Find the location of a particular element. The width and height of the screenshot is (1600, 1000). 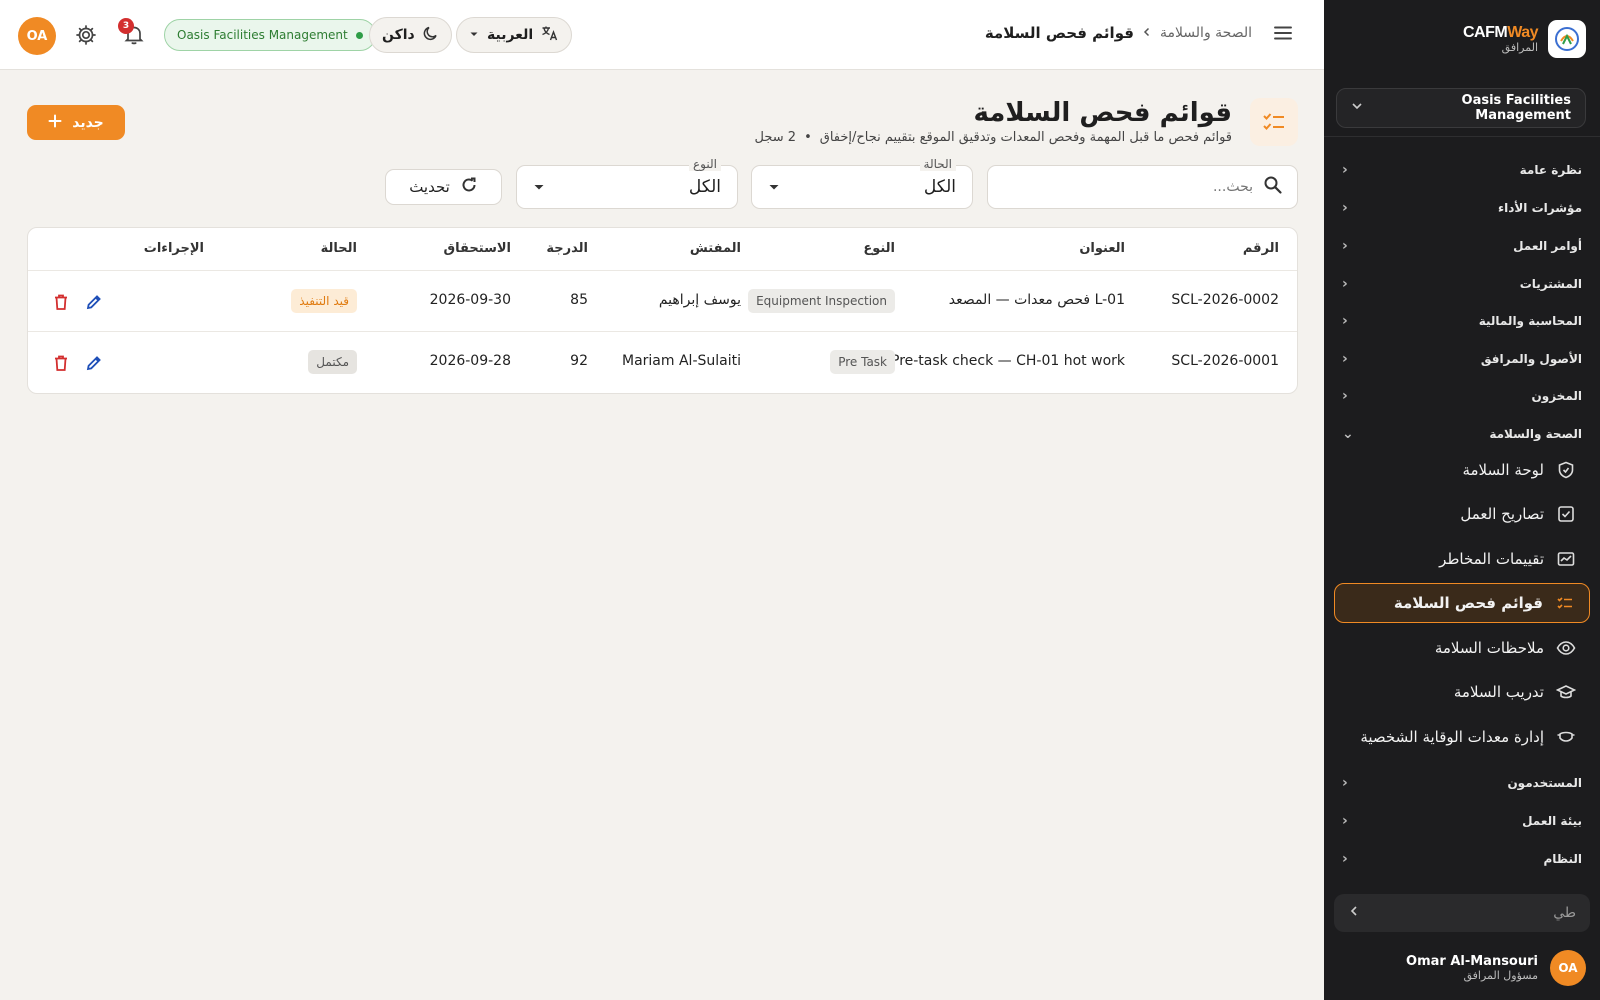

sidebar-section-accounting: المحاسبة والمالية ‹ is located at coordinates (1462, 321).